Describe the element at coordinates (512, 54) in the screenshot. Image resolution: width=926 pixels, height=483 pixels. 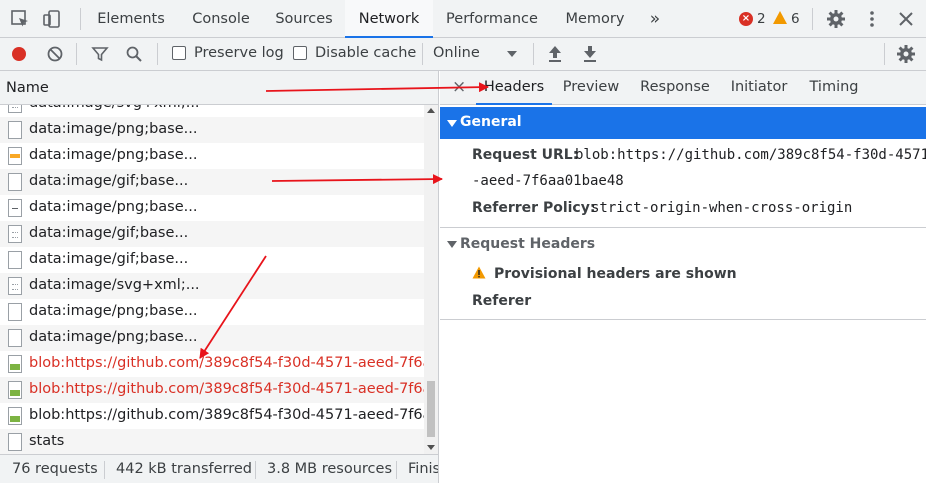
I see `chevron-down-icon` at that location.